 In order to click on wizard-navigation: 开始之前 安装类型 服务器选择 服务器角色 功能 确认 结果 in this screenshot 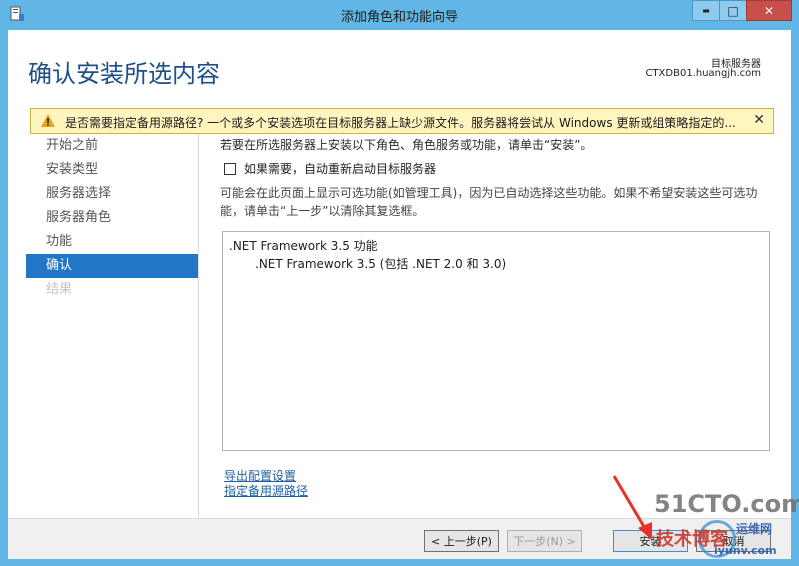, I will do `click(112, 326)`.